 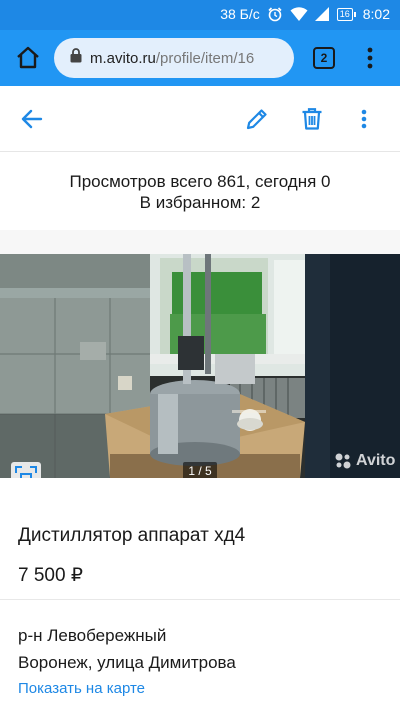 I want to click on status-bar: 38 Б/с 16 8:02, so click(x=200, y=15).